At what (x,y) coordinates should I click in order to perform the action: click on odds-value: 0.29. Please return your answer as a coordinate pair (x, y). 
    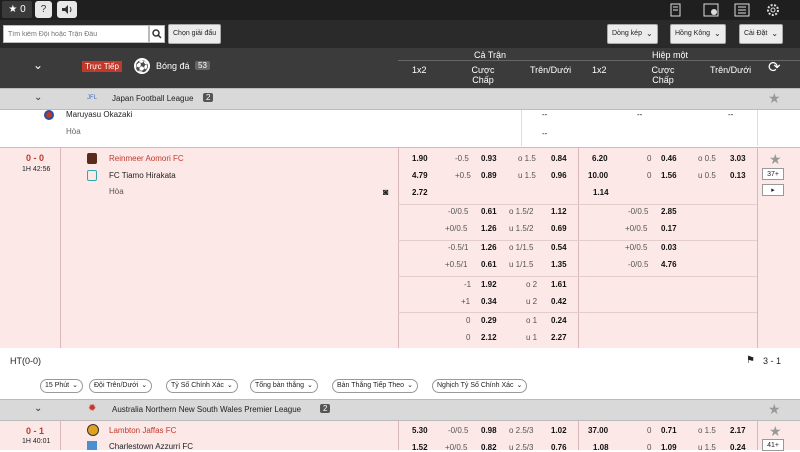
    Looking at the image, I should click on (489, 320).